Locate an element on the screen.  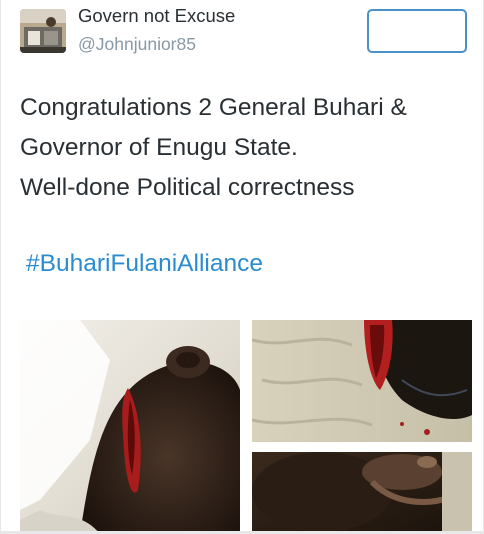
tweet-text-line: Well-done Political correctness is located at coordinates (187, 187).